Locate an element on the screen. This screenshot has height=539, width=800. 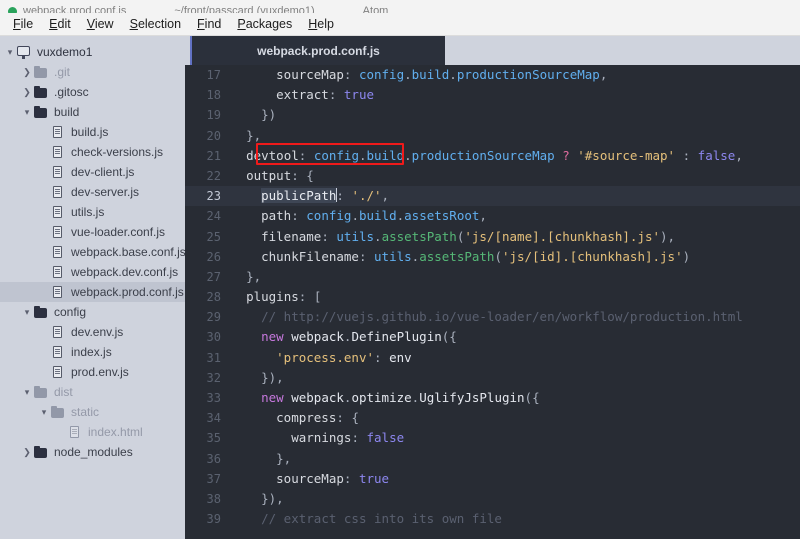
code-token: assetsPath is located at coordinates (457, 256).